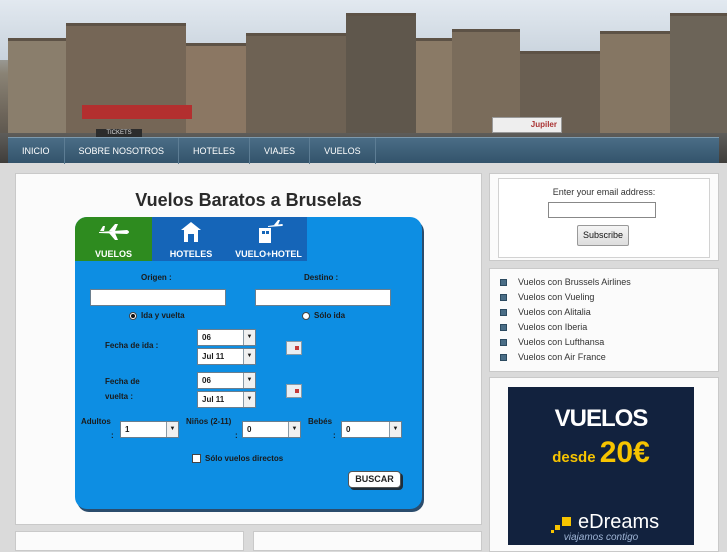 The image size is (727, 552). What do you see at coordinates (601, 453) in the screenshot?
I see `ad-price-line: desde 20€` at bounding box center [601, 453].